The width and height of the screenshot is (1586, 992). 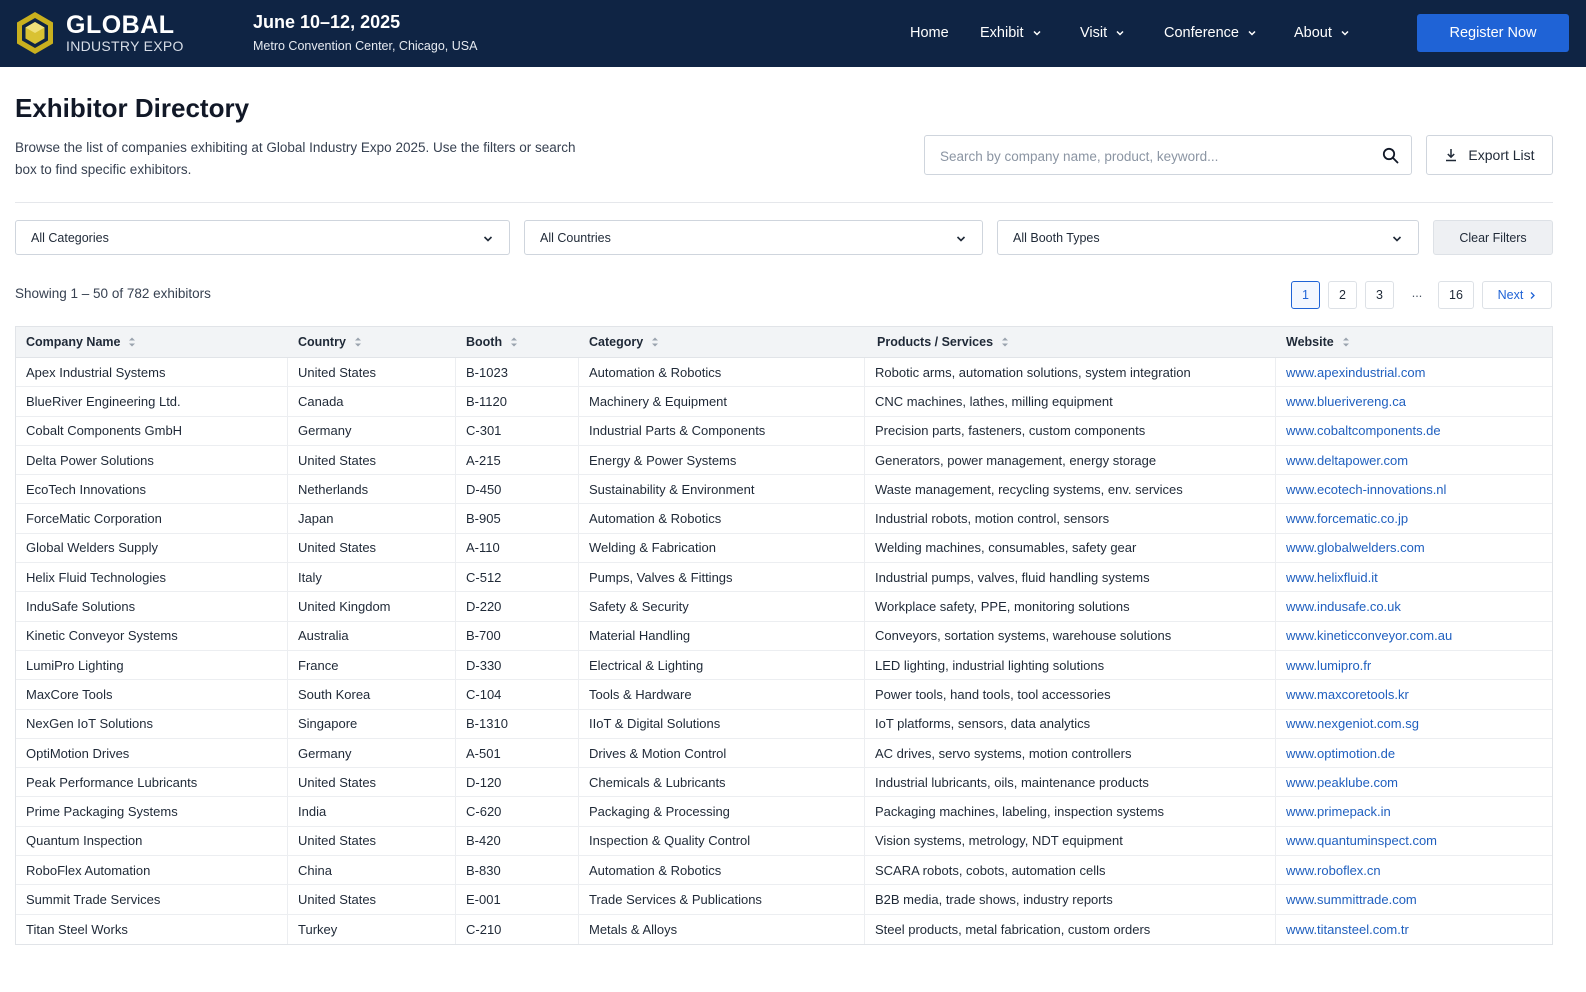 What do you see at coordinates (152, 430) in the screenshot?
I see `company-name-cell: Cobalt Components GmbH` at bounding box center [152, 430].